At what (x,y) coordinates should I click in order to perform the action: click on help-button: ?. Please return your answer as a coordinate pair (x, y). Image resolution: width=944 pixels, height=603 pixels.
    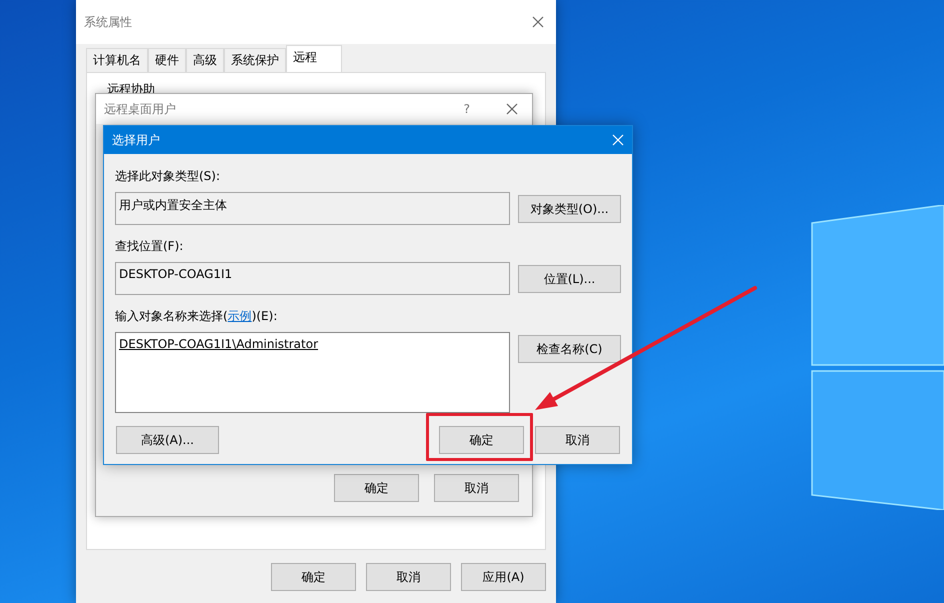
    Looking at the image, I should click on (467, 109).